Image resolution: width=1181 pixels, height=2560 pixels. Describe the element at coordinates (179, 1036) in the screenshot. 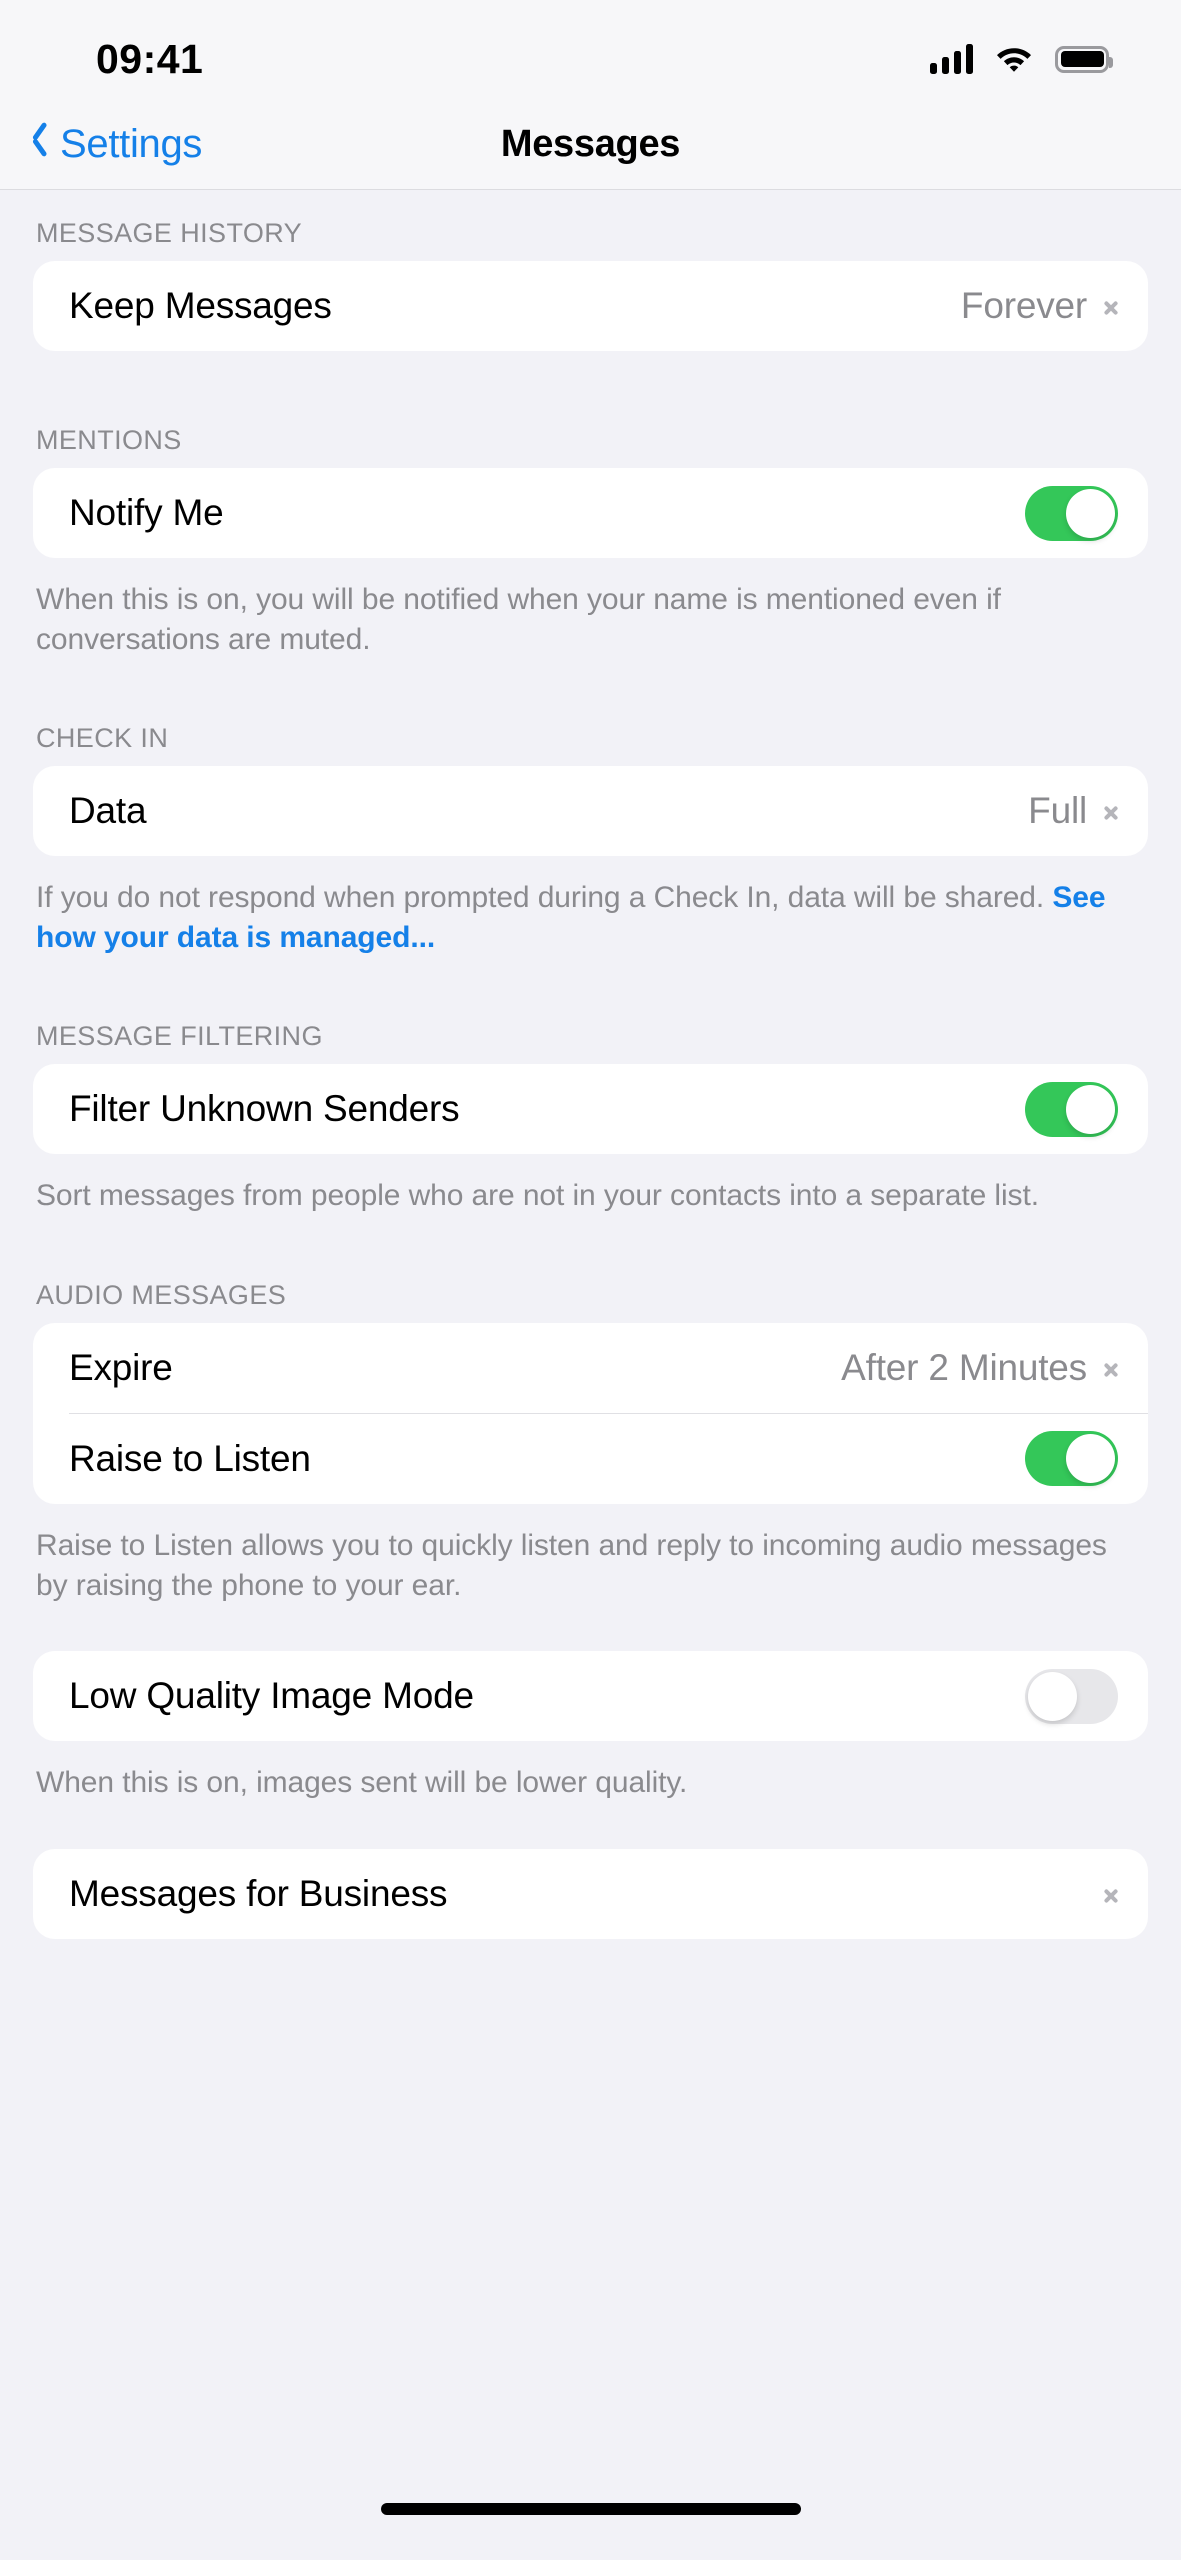

I see `section-header-message-filtering: MESSAGE FILTERING` at that location.